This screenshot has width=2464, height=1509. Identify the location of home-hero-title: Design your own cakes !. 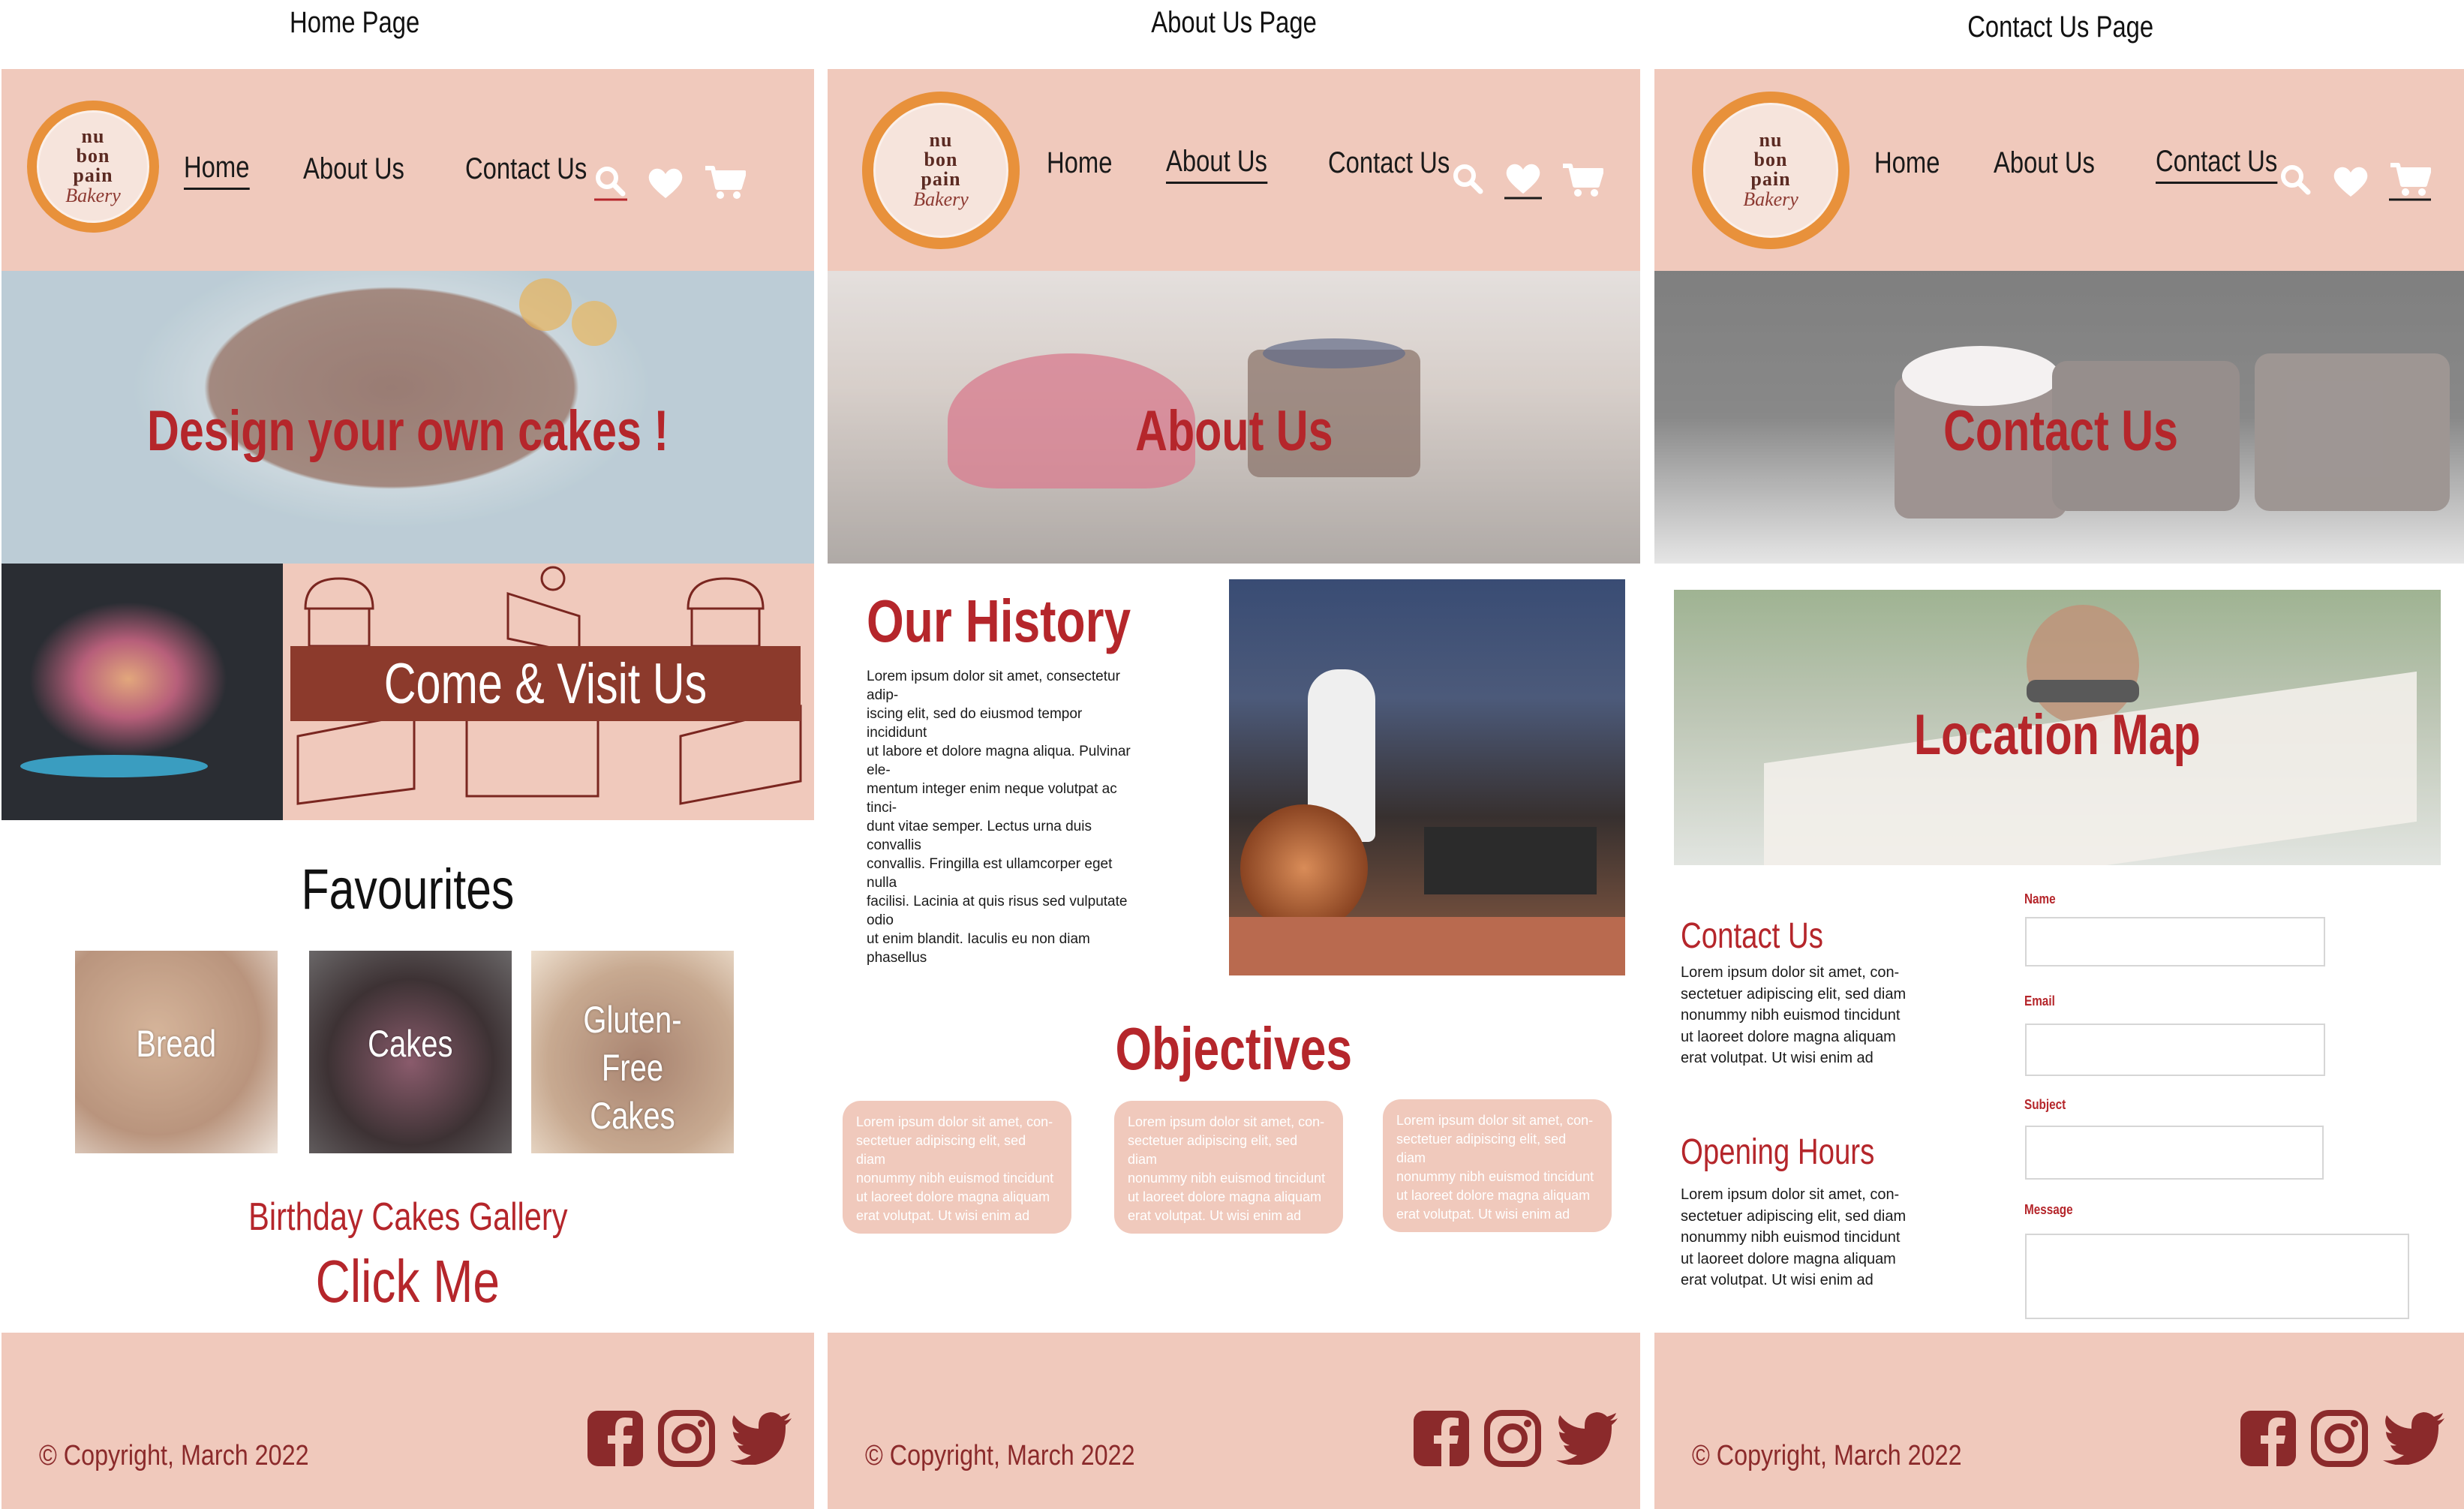
(408, 431).